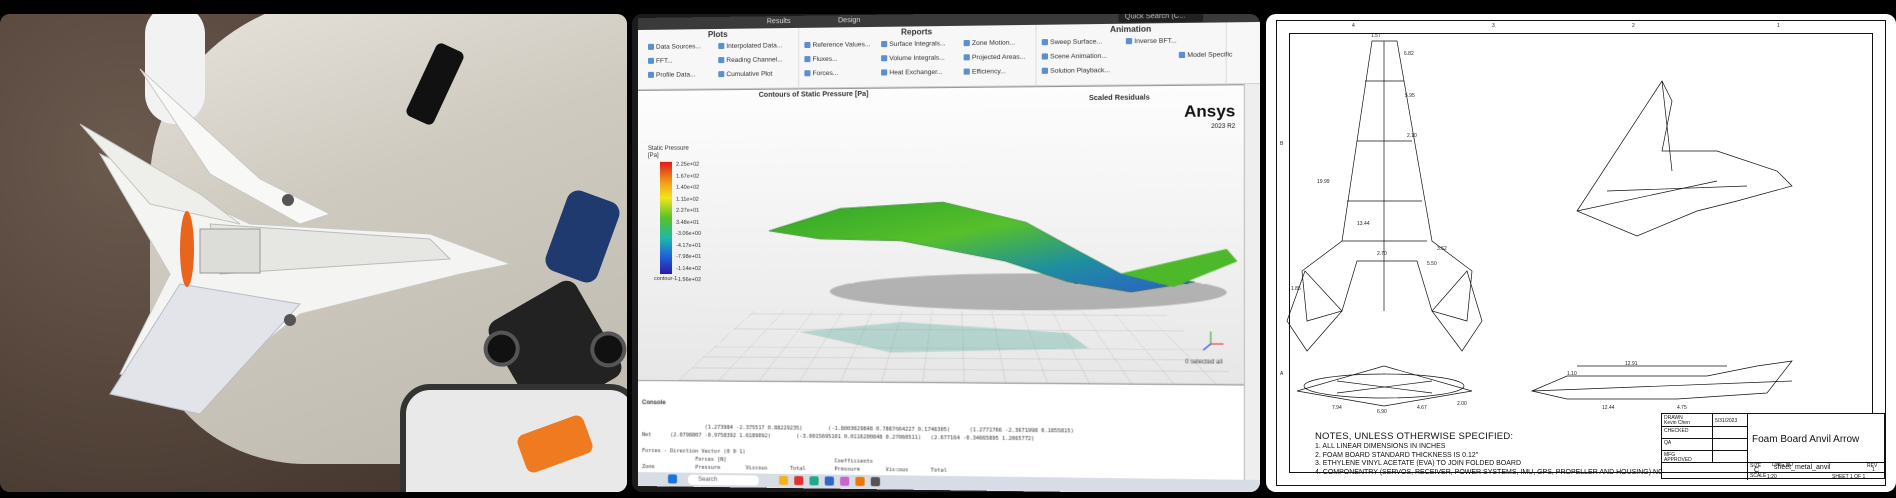 This screenshot has height=498, width=1896. I want to click on sheet-number: SHEET 1 OF 1, so click(1849, 477).